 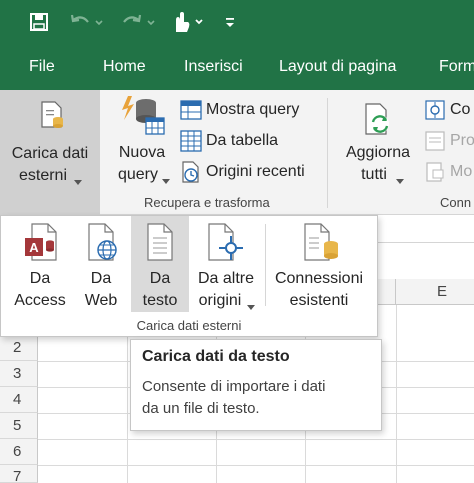 What do you see at coordinates (19, 426) in the screenshot?
I see `row-header-5: 5` at bounding box center [19, 426].